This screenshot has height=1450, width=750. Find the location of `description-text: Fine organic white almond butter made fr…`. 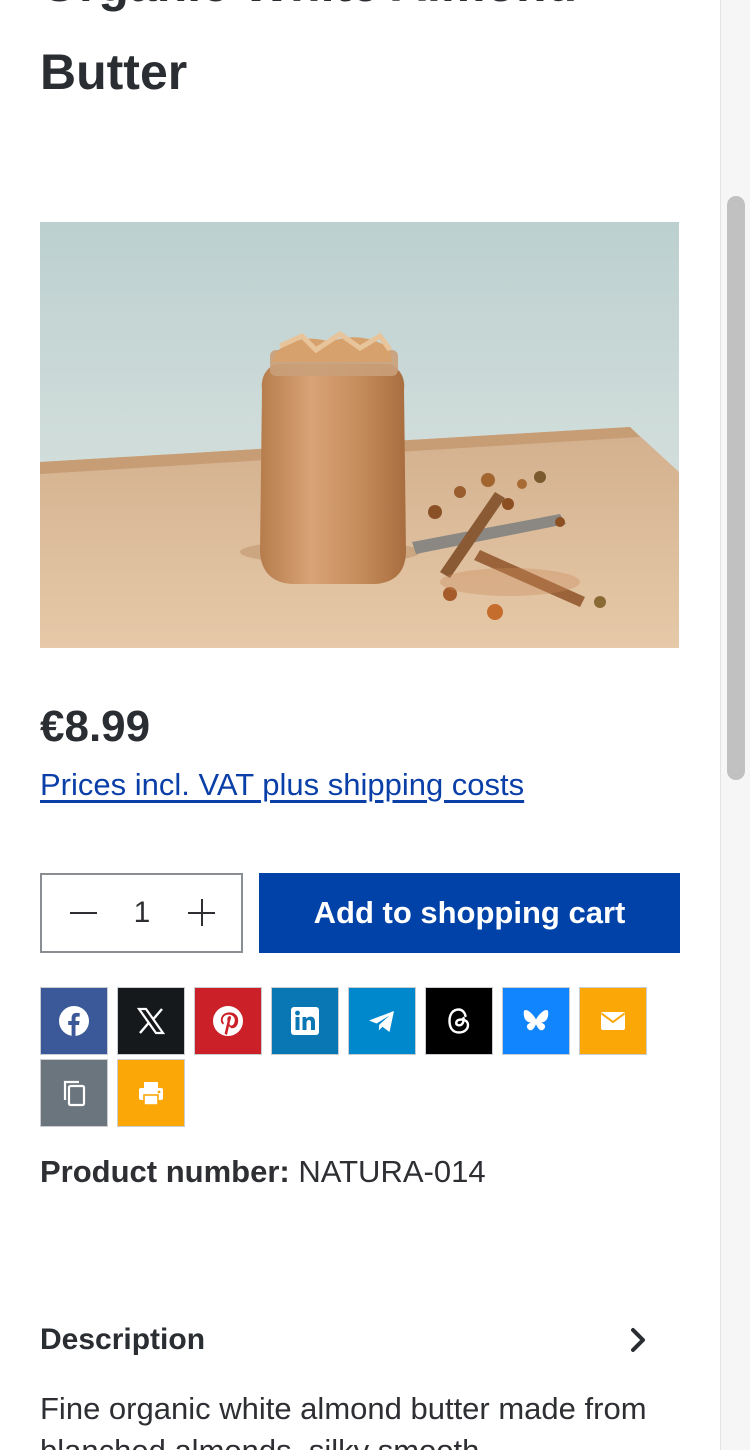

description-text: Fine organic white almond butter made fr… is located at coordinates (343, 1420).